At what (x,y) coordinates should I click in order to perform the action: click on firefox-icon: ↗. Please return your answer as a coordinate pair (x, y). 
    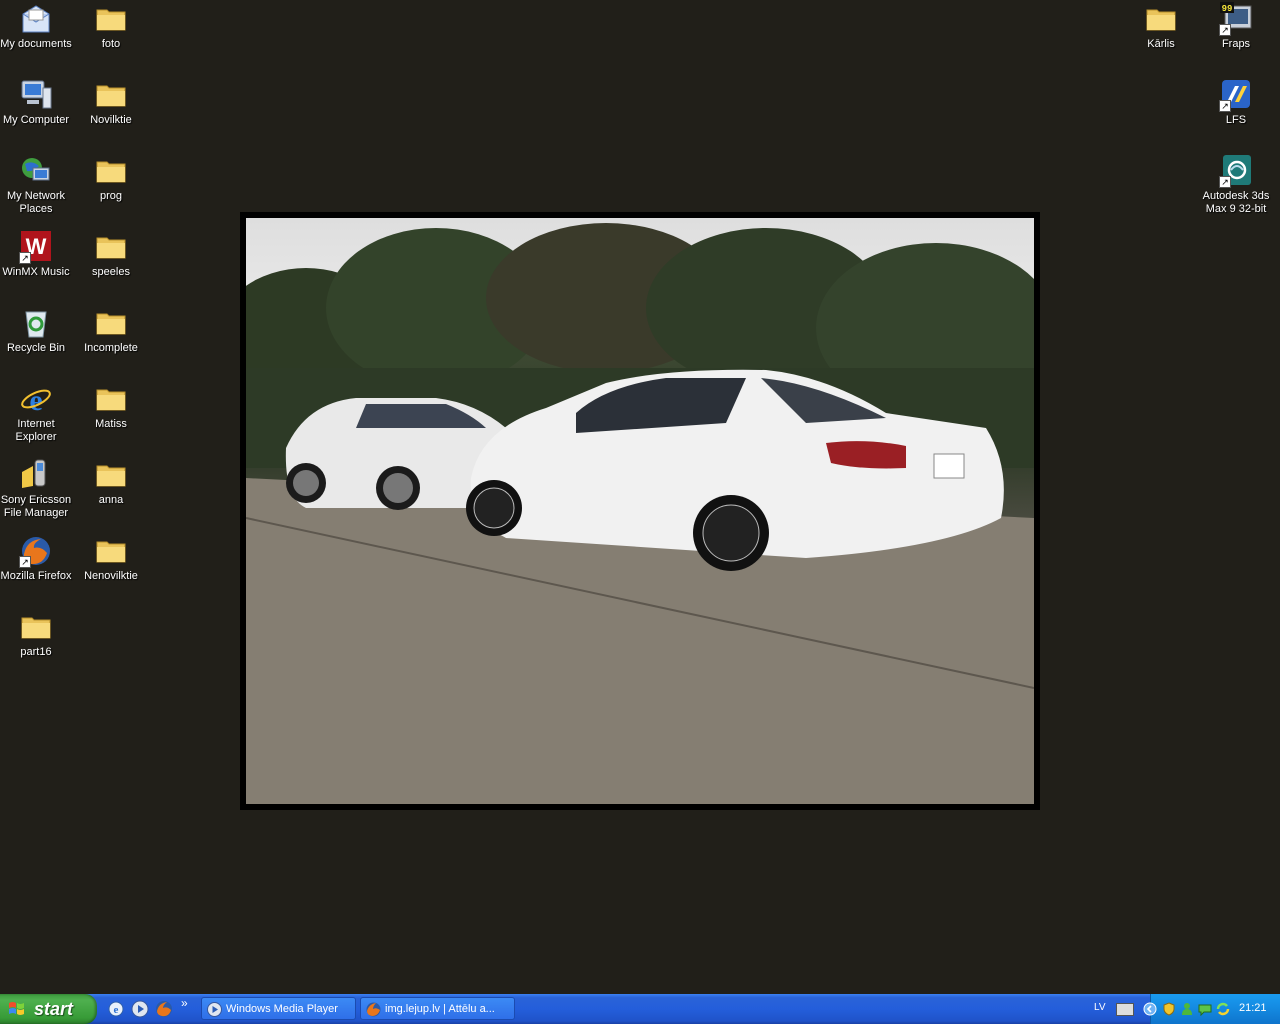
    Looking at the image, I should click on (36, 551).